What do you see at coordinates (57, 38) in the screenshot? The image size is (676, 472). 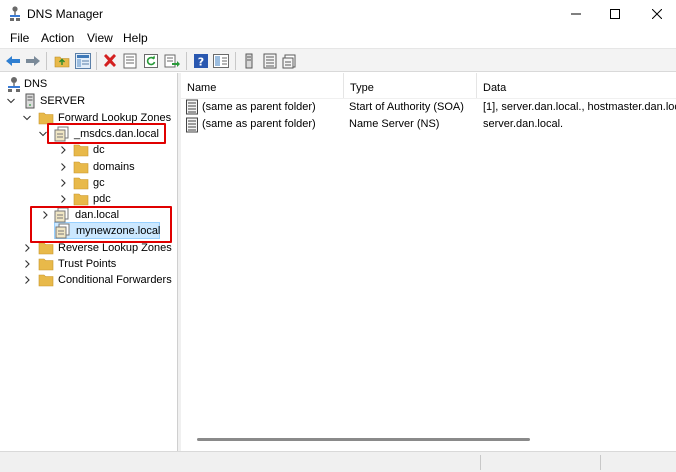 I see `menu-action: Action` at bounding box center [57, 38].